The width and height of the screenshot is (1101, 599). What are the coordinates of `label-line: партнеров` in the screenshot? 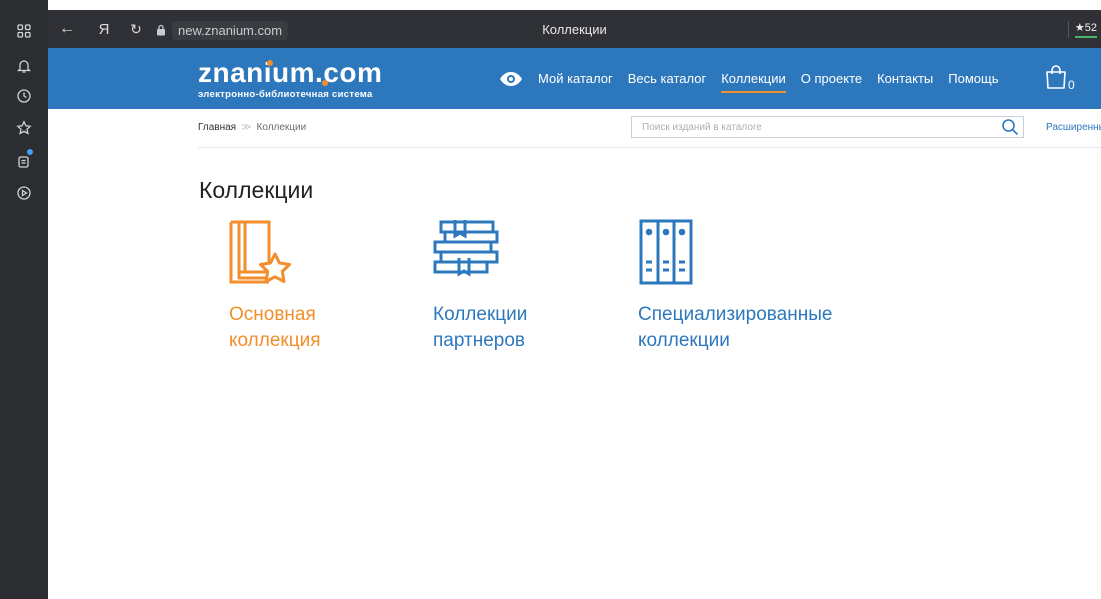 It's located at (479, 340).